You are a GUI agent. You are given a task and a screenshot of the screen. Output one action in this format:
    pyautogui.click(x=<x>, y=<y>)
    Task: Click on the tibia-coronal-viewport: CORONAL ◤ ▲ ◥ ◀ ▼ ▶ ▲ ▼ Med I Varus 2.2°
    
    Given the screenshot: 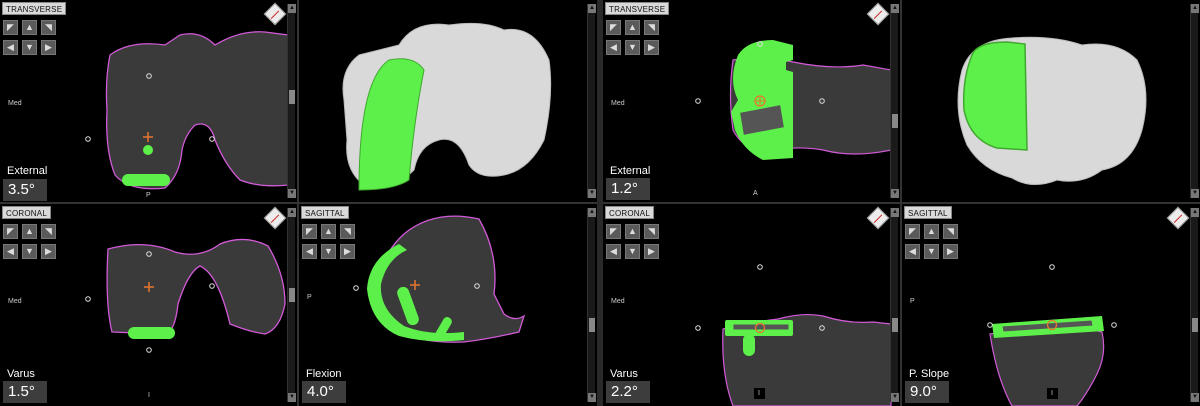 What is the action you would take?
    pyautogui.click(x=751, y=305)
    